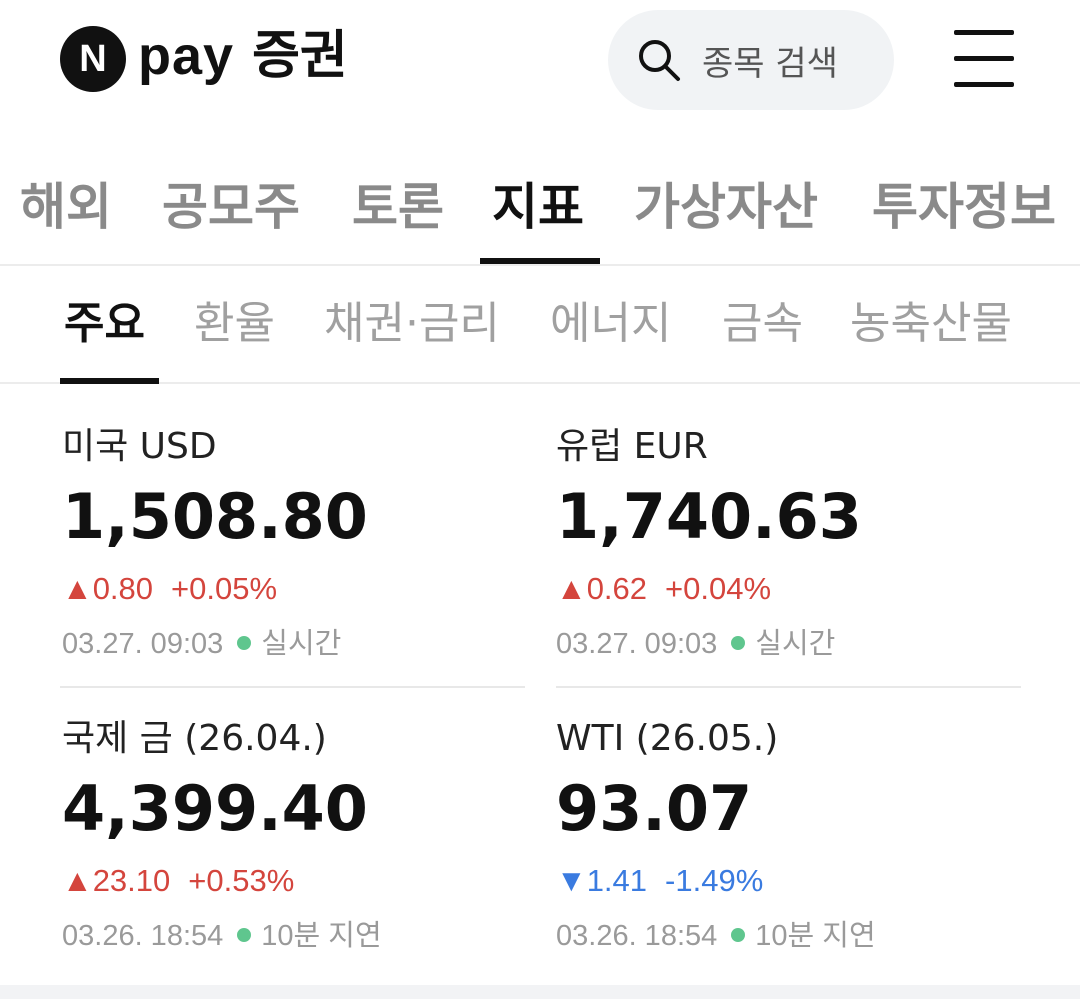 Image resolution: width=1080 pixels, height=999 pixels. What do you see at coordinates (654, 808) in the screenshot?
I see `indicator-value: 93.07` at bounding box center [654, 808].